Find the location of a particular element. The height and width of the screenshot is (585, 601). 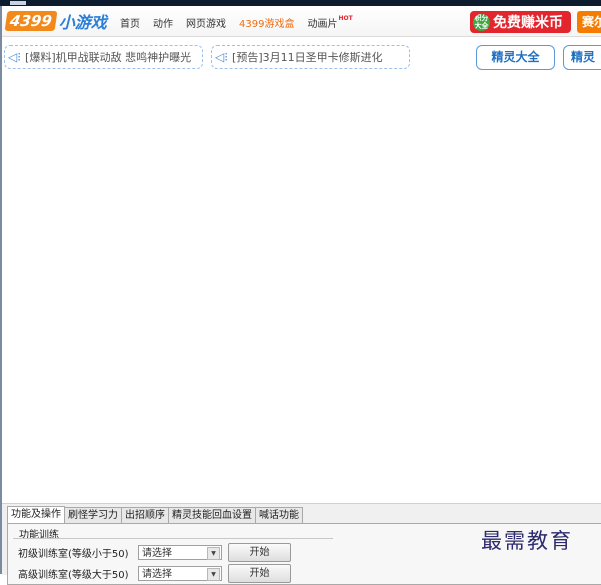

nav-item-cartoons: 动画片HOT is located at coordinates (329, 22).